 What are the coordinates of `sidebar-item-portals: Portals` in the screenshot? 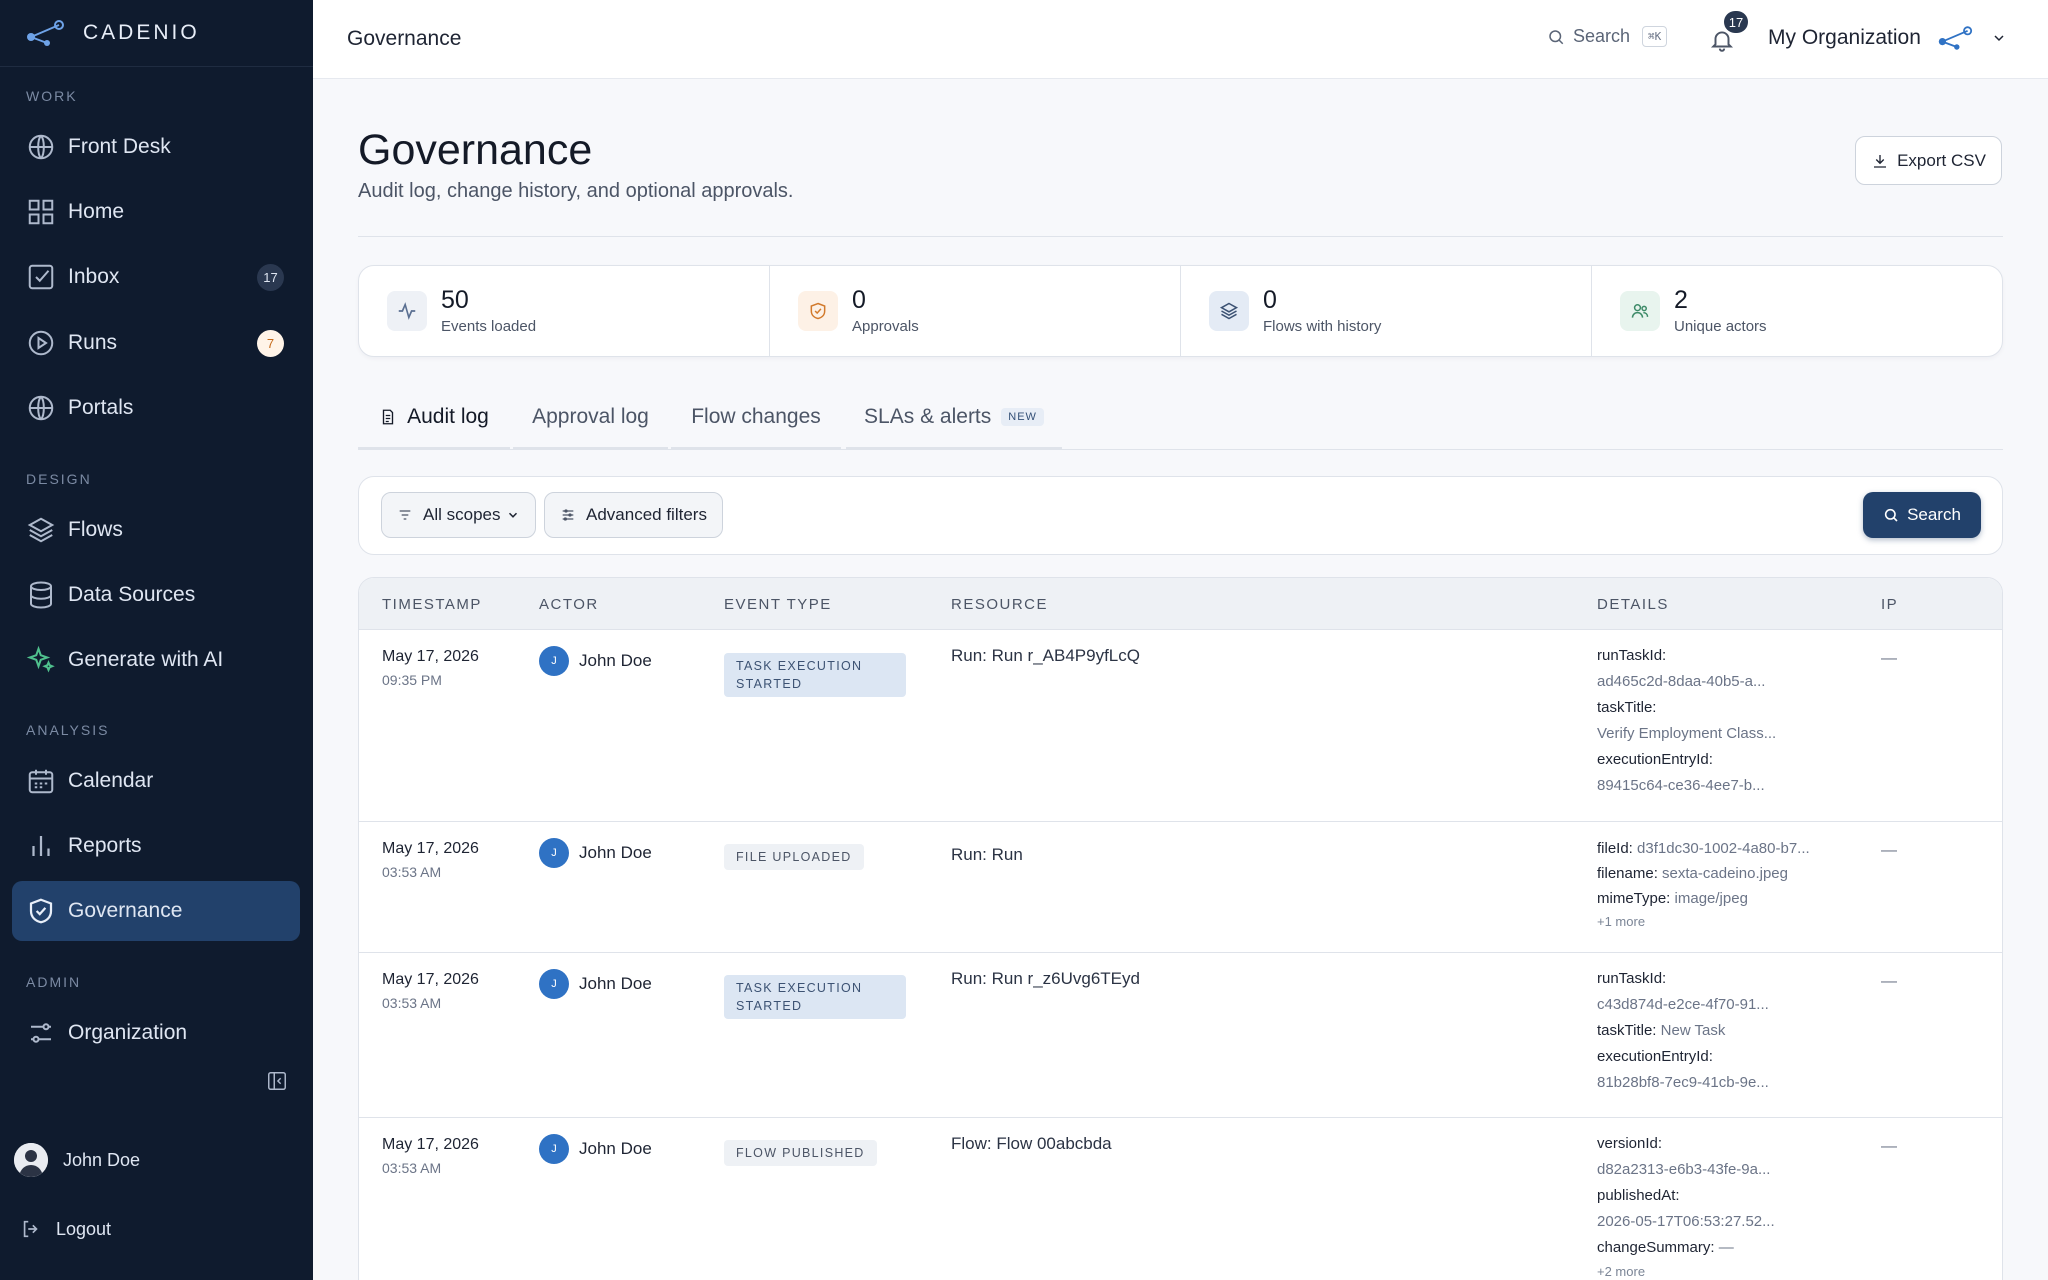 It's located at (156, 408).